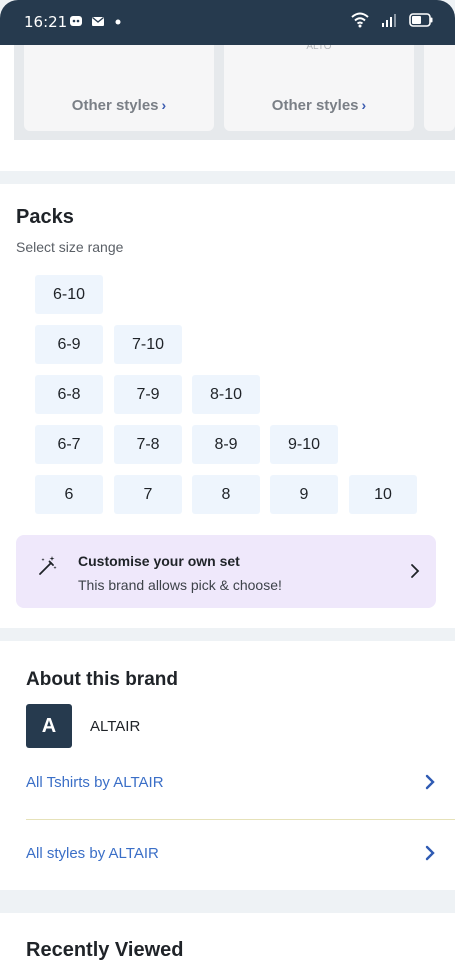 The height and width of the screenshot is (963, 455). What do you see at coordinates (115, 726) in the screenshot?
I see `brand-name: ALTAIR` at bounding box center [115, 726].